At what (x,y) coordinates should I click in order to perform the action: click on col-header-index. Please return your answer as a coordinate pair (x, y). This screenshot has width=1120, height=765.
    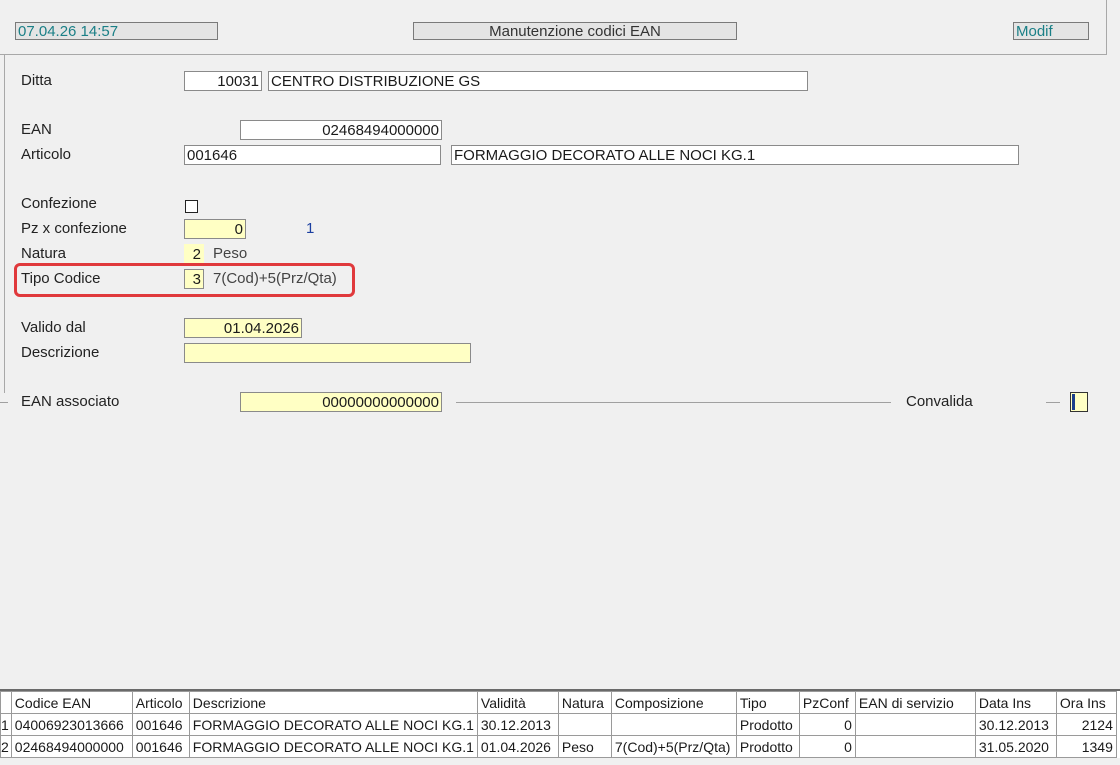
    Looking at the image, I should click on (6, 702).